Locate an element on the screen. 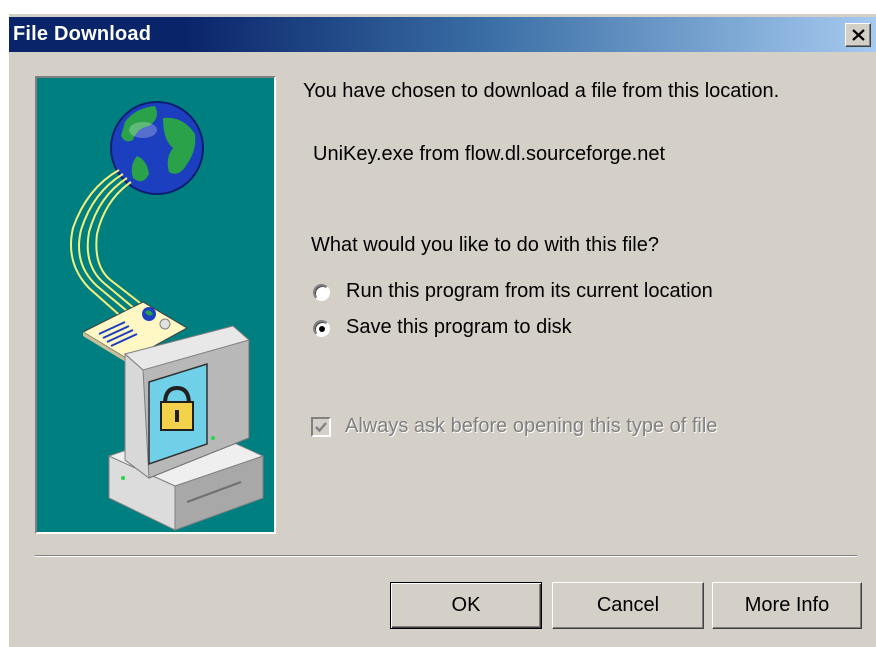  close-button is located at coordinates (858, 35).